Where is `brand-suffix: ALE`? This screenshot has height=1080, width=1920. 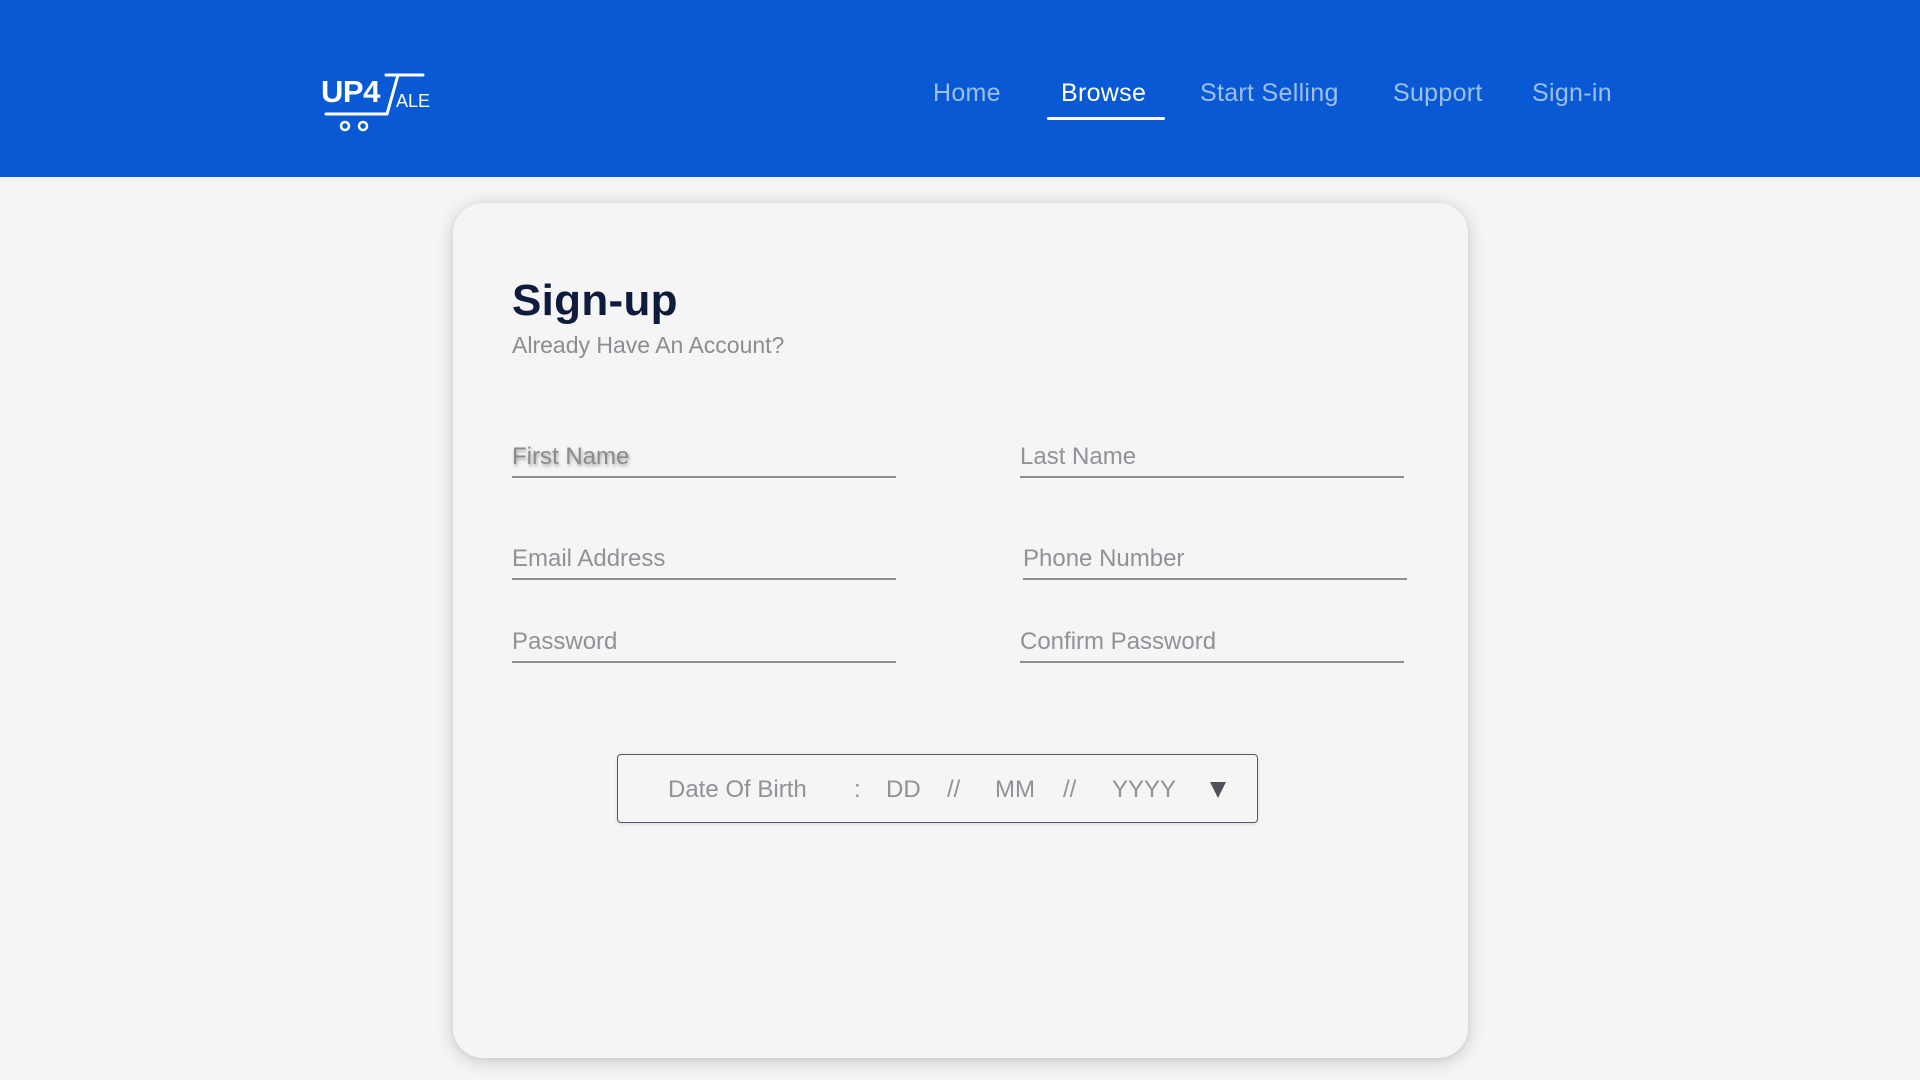
brand-suffix: ALE is located at coordinates (413, 101).